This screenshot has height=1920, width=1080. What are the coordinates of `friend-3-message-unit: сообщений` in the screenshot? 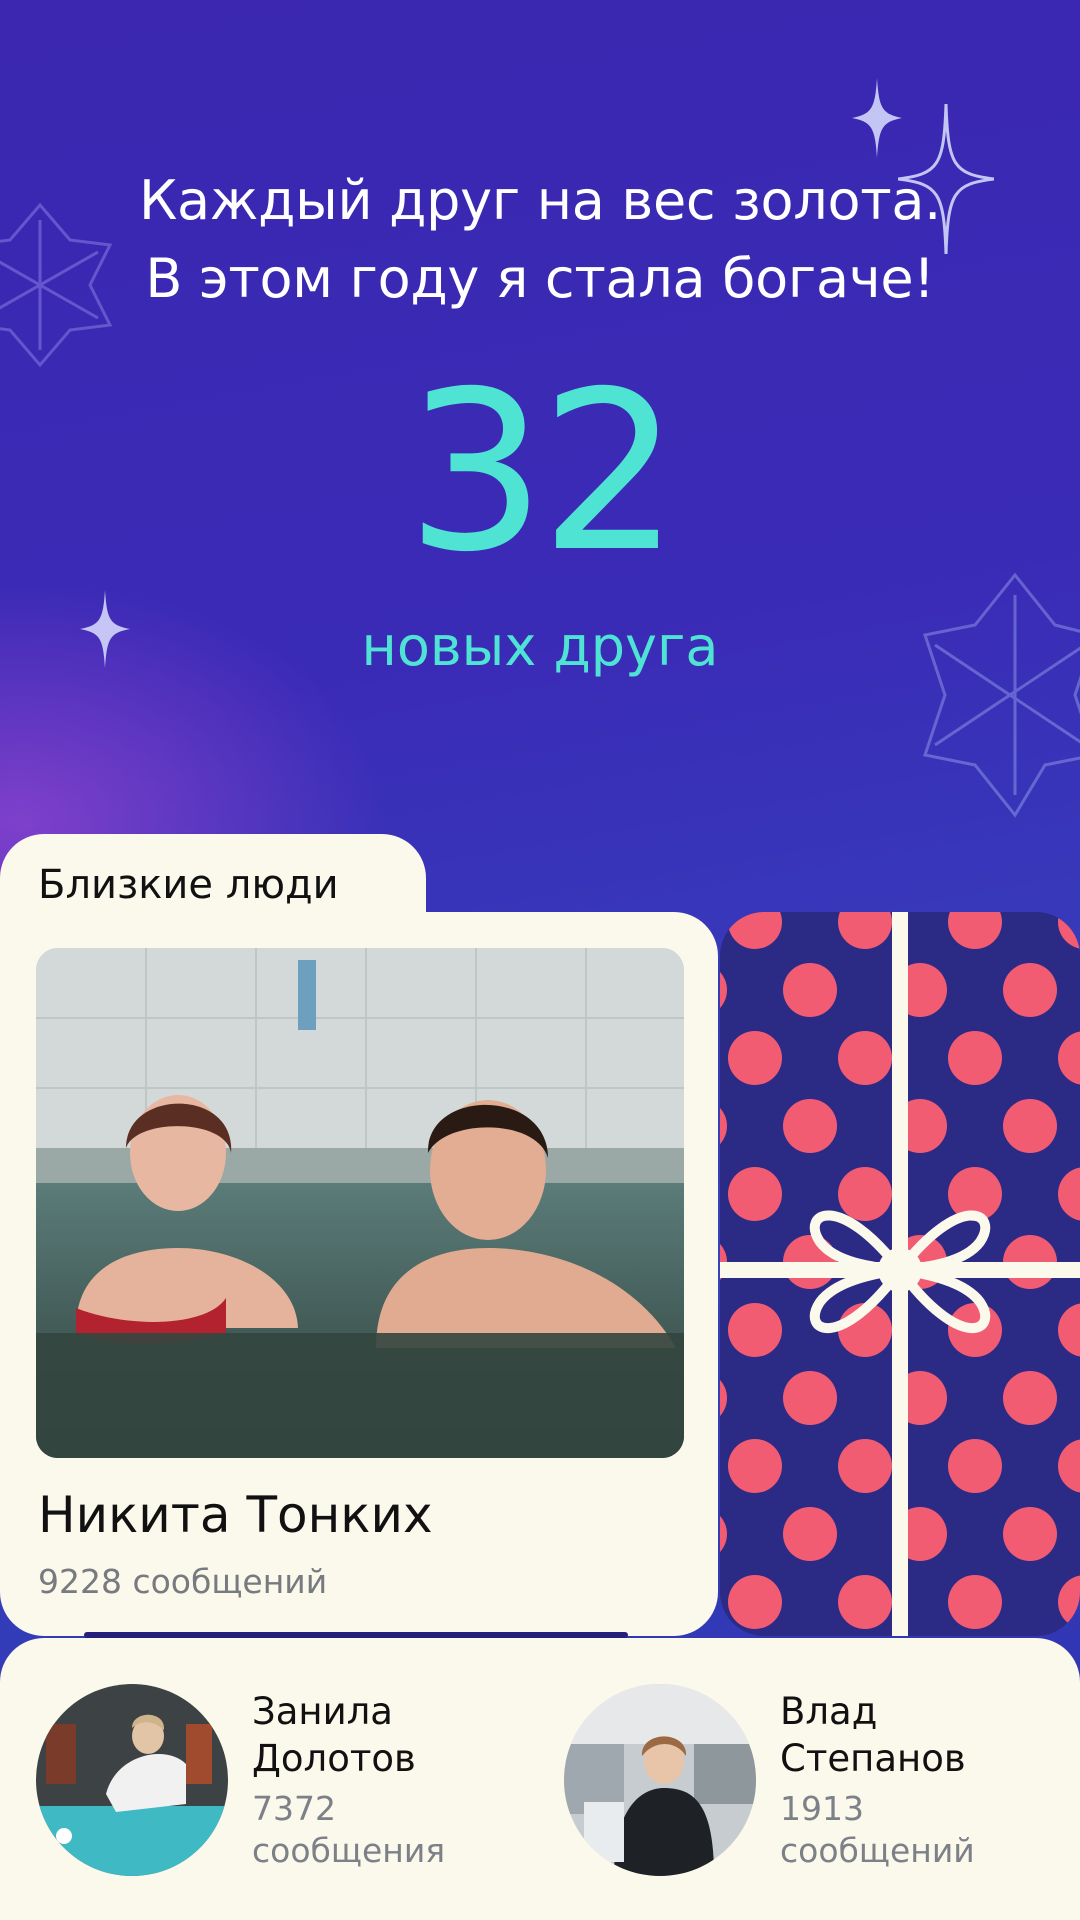 It's located at (877, 1850).